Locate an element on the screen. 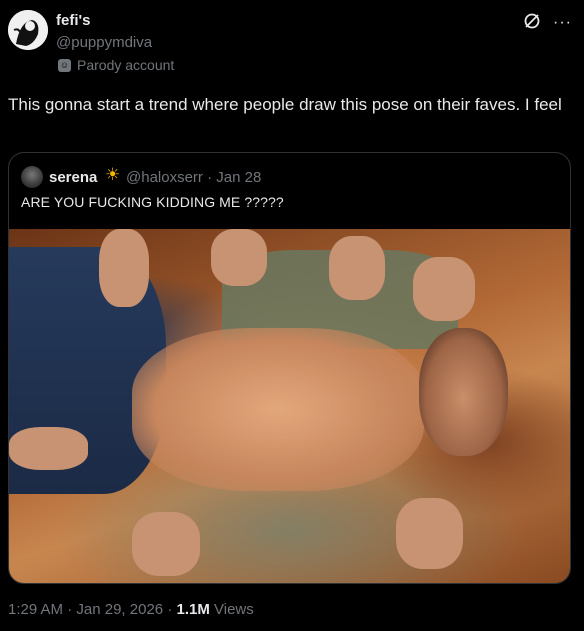 The width and height of the screenshot is (584, 631). quoted-date: Jan 28 is located at coordinates (238, 177).